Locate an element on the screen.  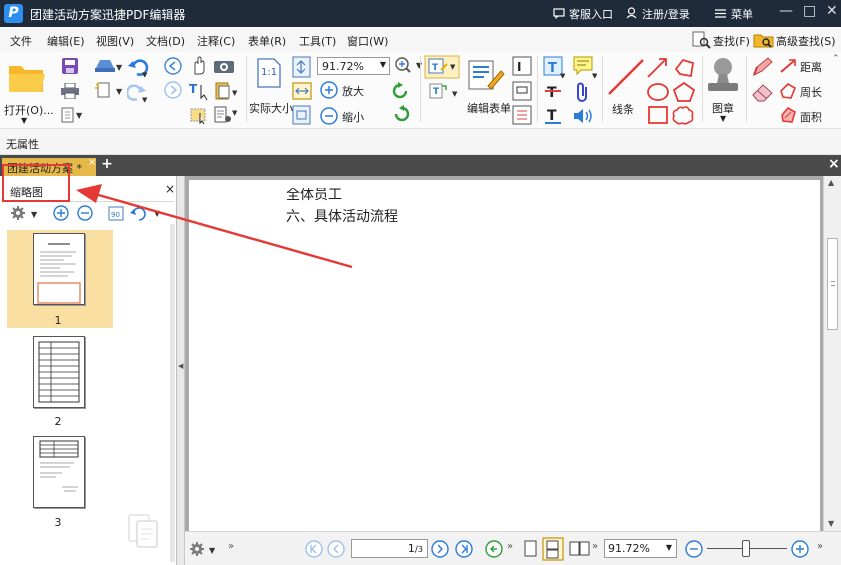
sound-icon is located at coordinates (584, 116).